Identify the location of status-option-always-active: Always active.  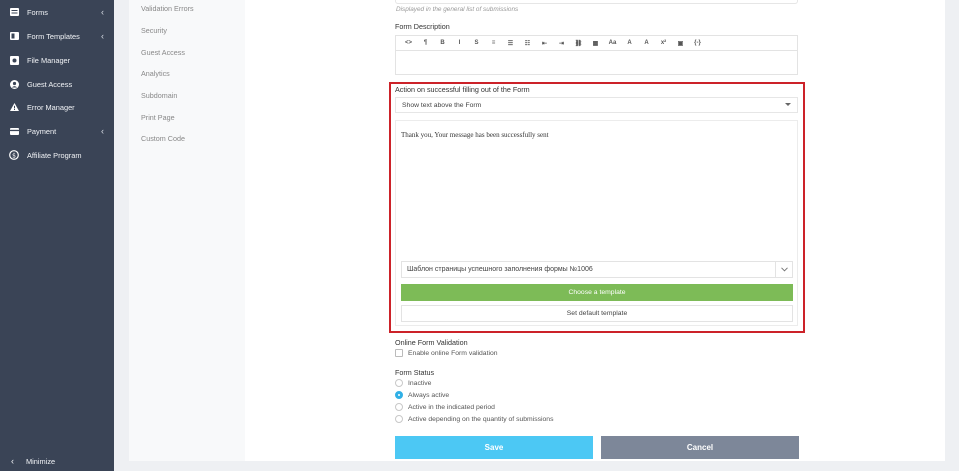
(422, 395).